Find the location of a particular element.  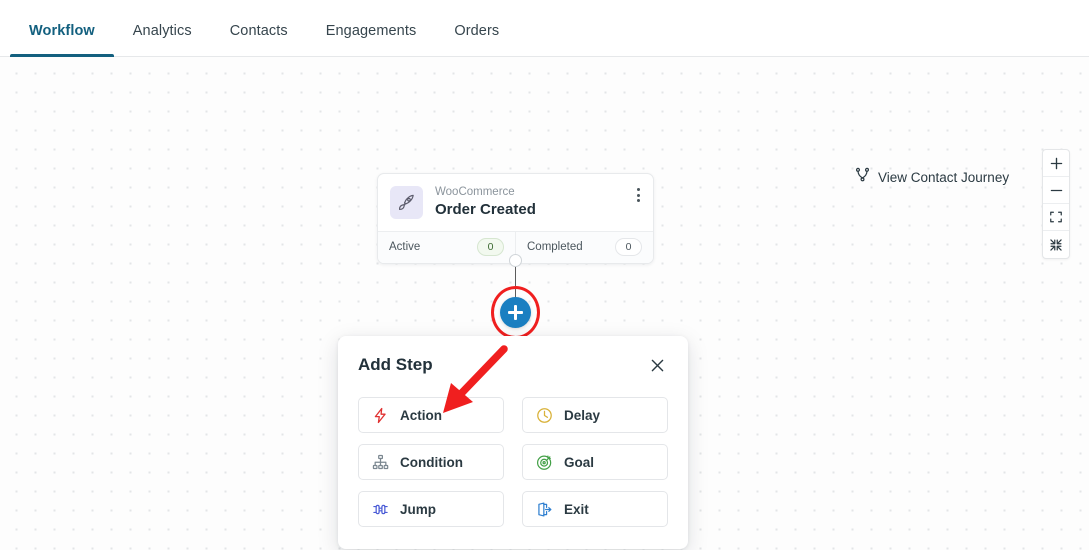

add-step-option-action-label: Action is located at coordinates (421, 415).